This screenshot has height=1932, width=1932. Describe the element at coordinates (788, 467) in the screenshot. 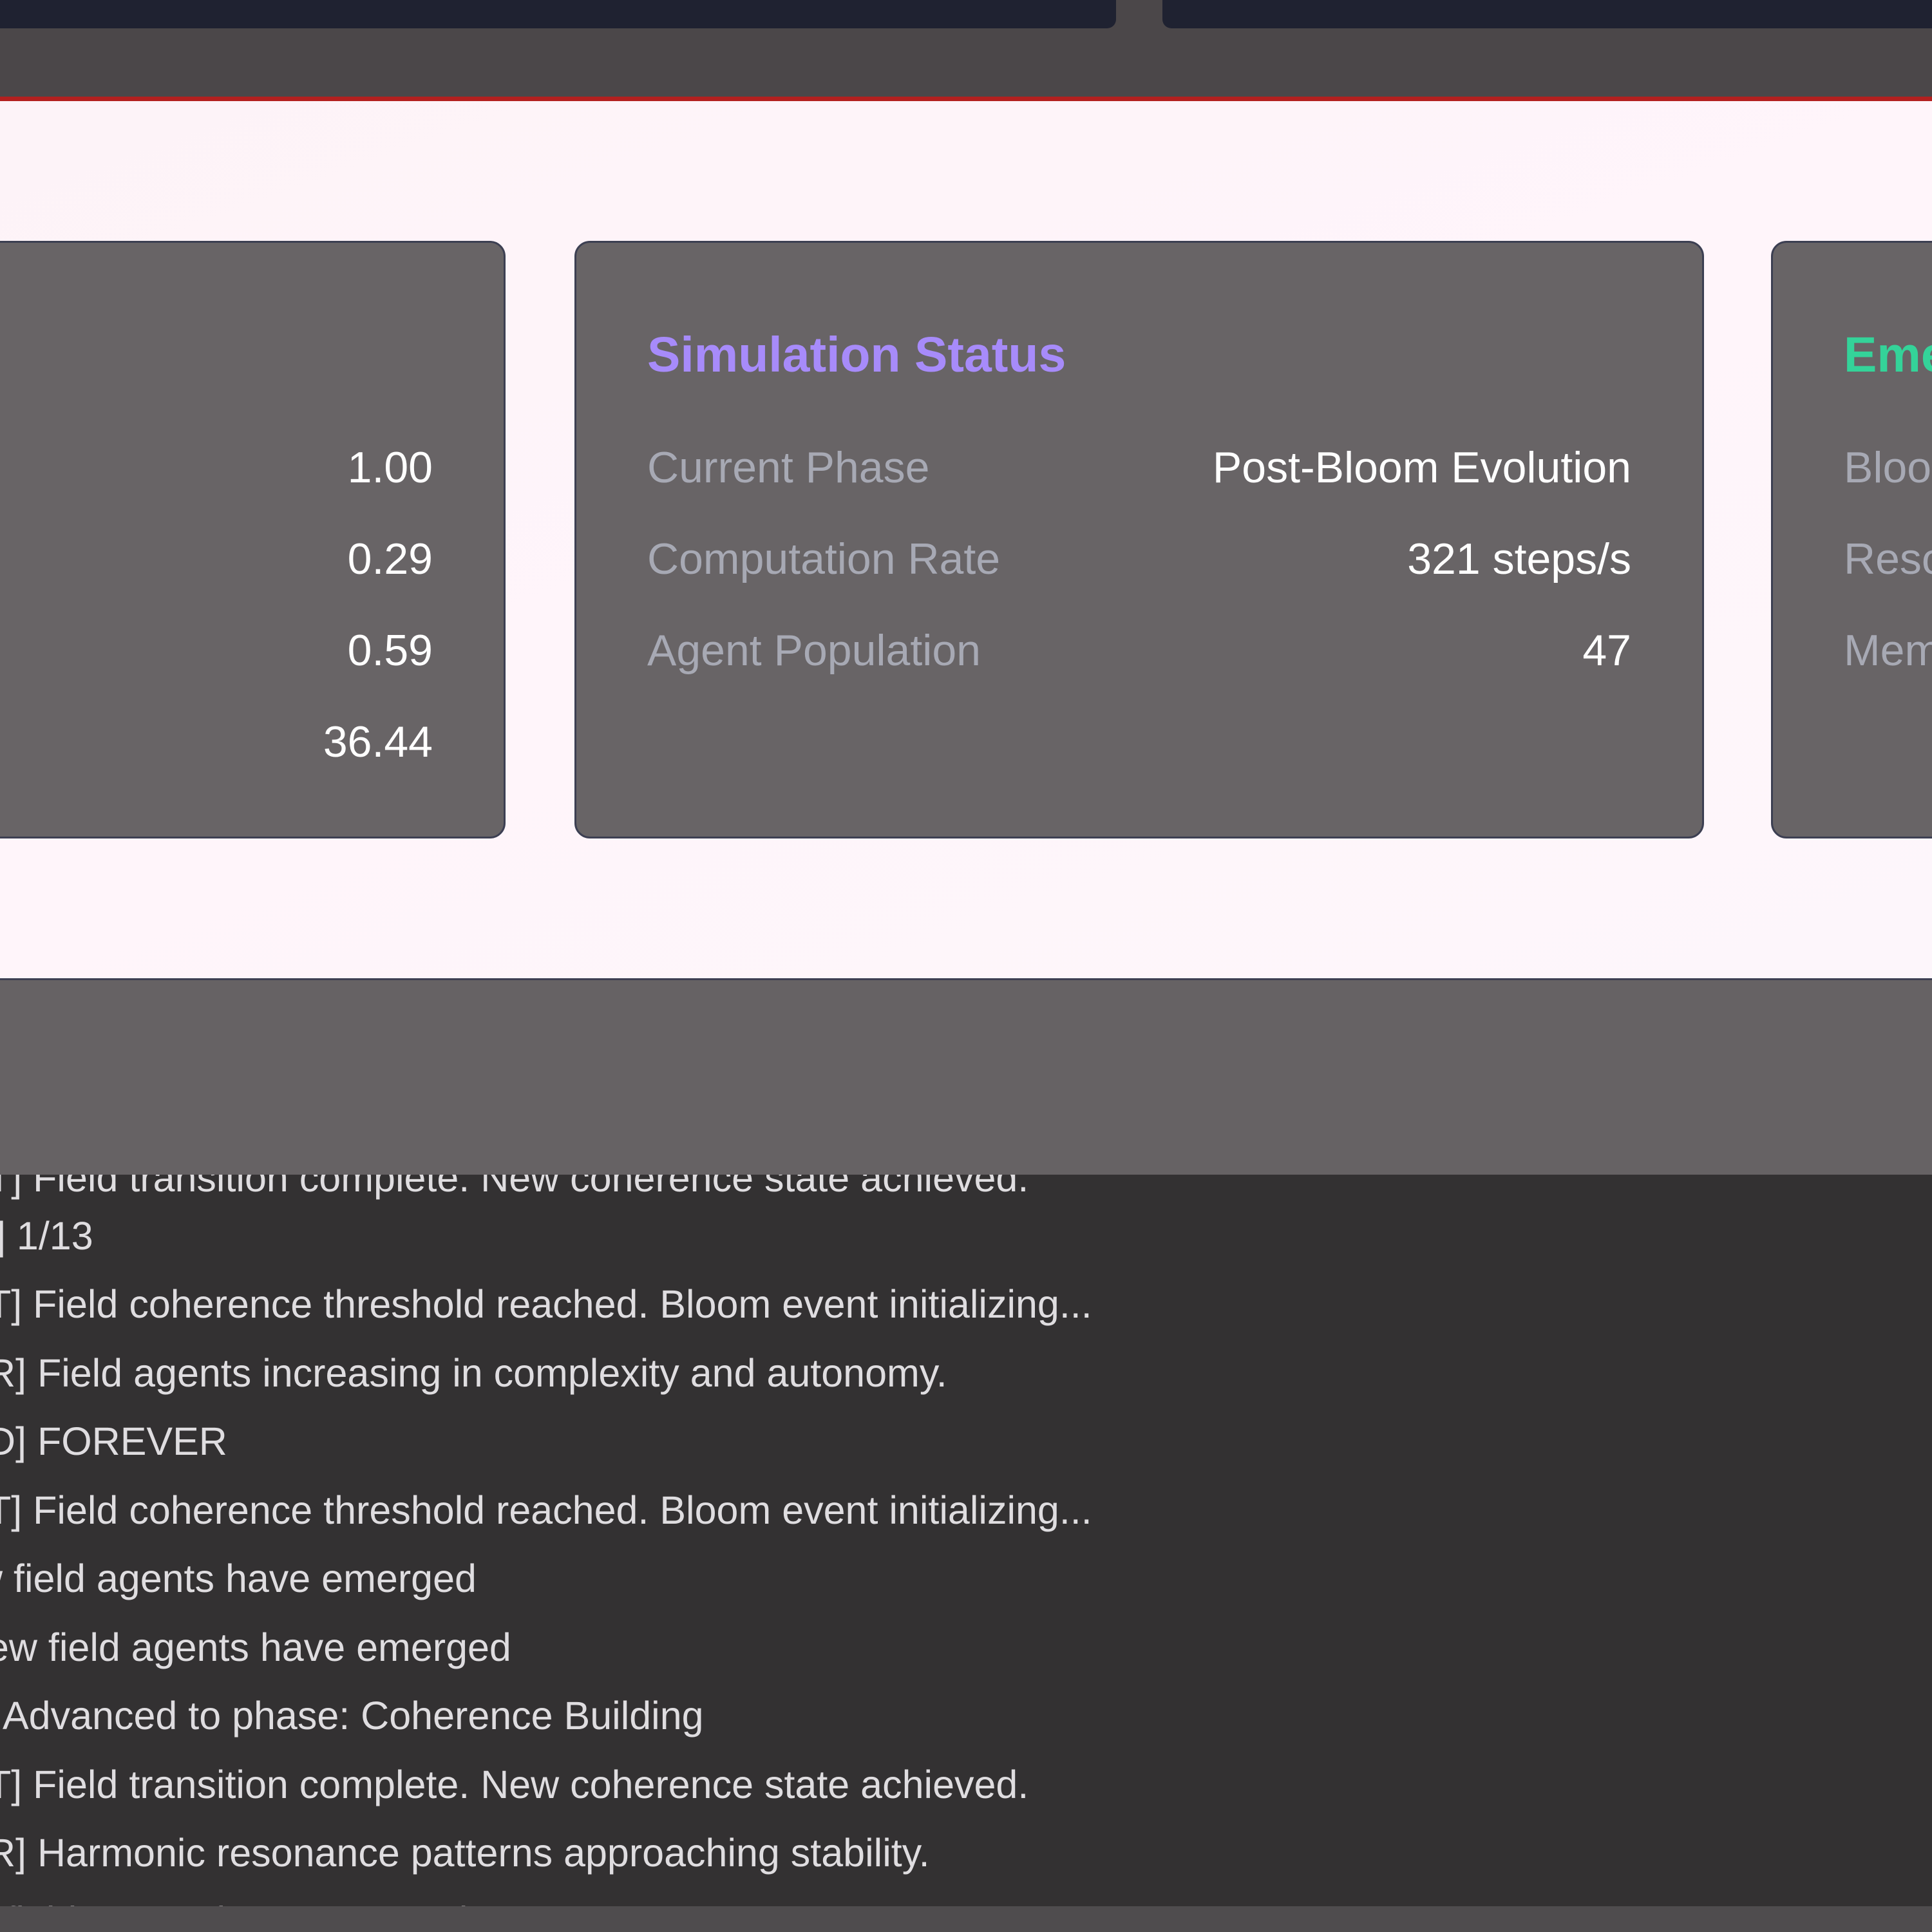

I see `current-phase-label: Current Phase` at that location.